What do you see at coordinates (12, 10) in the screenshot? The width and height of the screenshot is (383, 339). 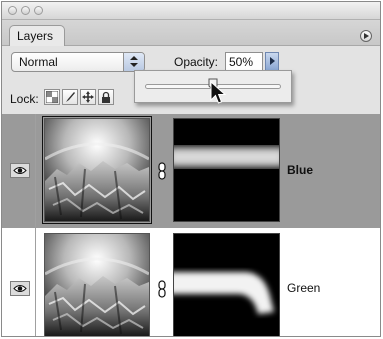 I see `close-window-button` at bounding box center [12, 10].